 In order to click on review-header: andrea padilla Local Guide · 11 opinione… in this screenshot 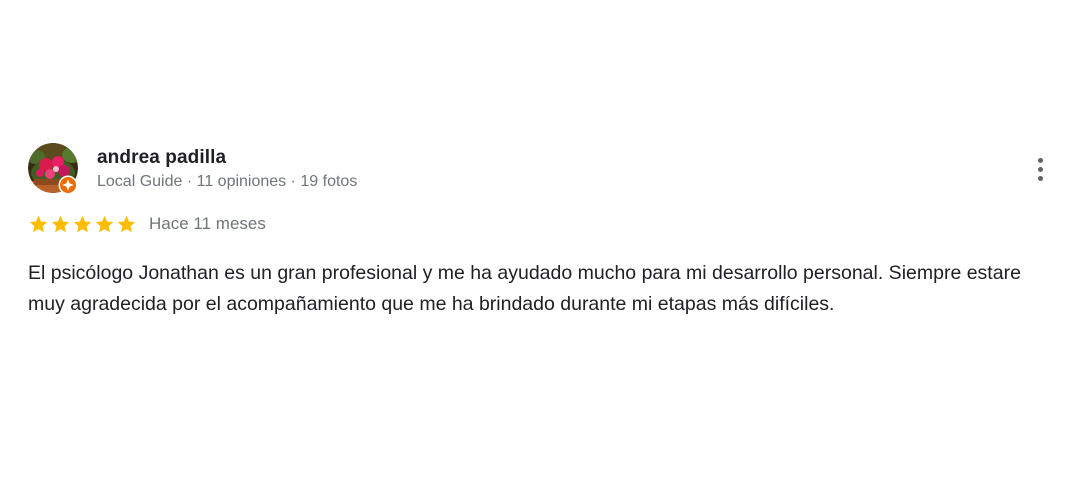, I will do `click(540, 169)`.